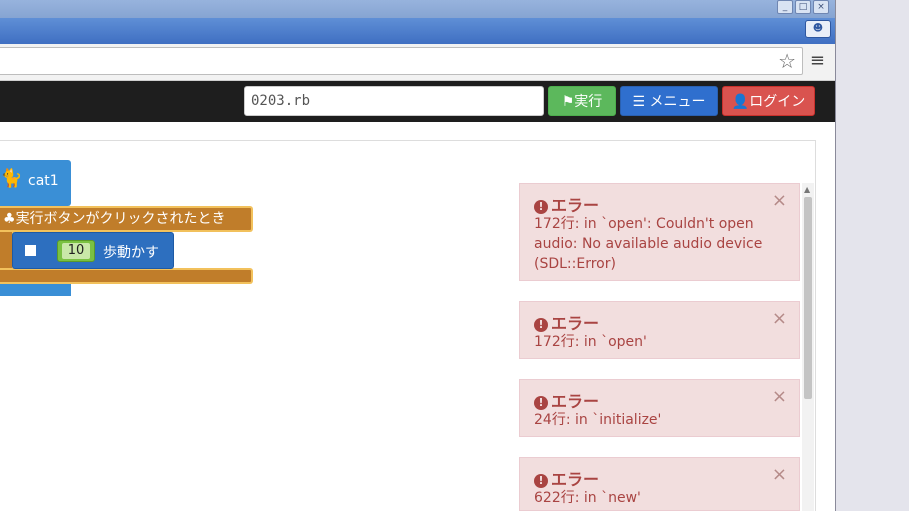 This screenshot has width=909, height=511. Describe the element at coordinates (9, 219) in the screenshot. I see `club-icon: ♣` at that location.